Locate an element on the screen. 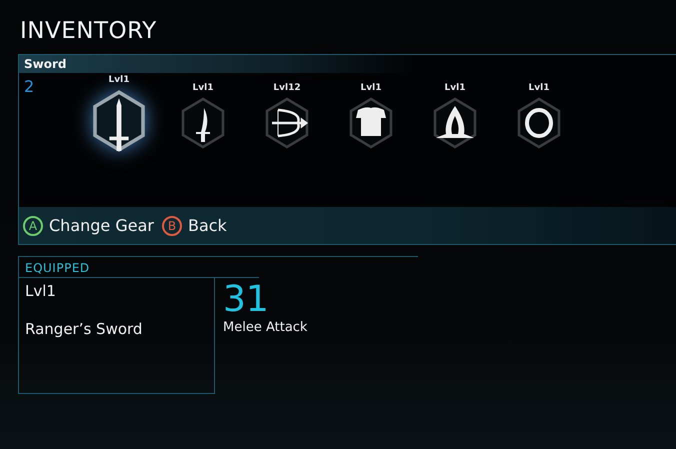 The height and width of the screenshot is (449, 676). item-level: Lvl12 is located at coordinates (287, 89).